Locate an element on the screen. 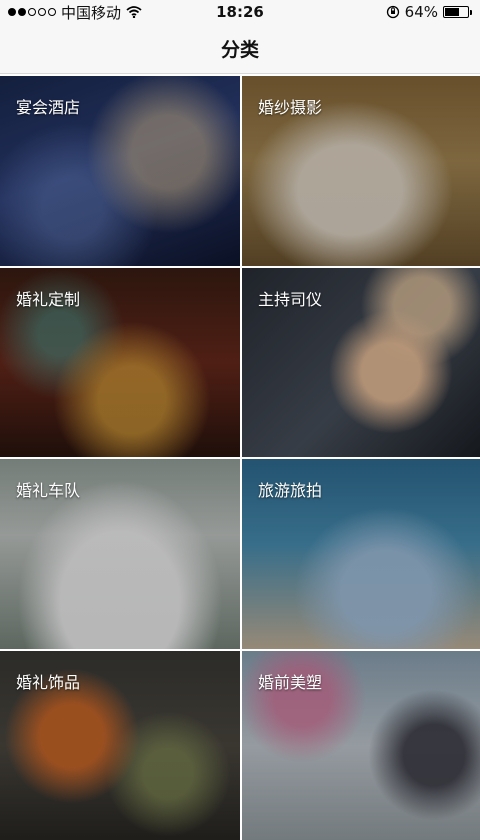 The image size is (480, 840). navigation-bar: 分类 is located at coordinates (240, 49).